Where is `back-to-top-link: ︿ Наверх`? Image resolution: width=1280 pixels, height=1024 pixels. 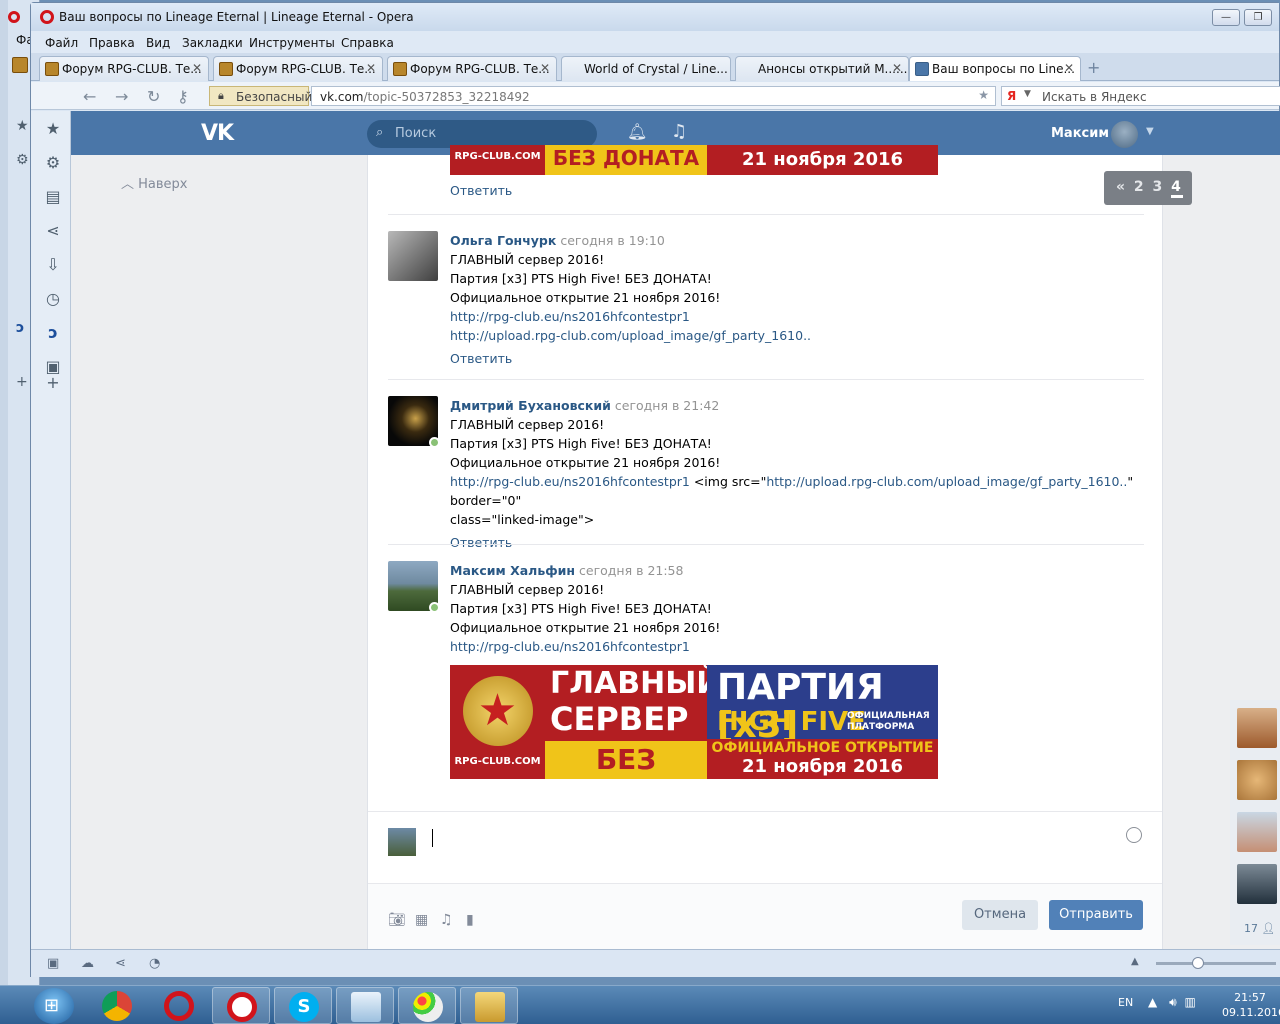 back-to-top-link: ︿ Наверх is located at coordinates (154, 182).